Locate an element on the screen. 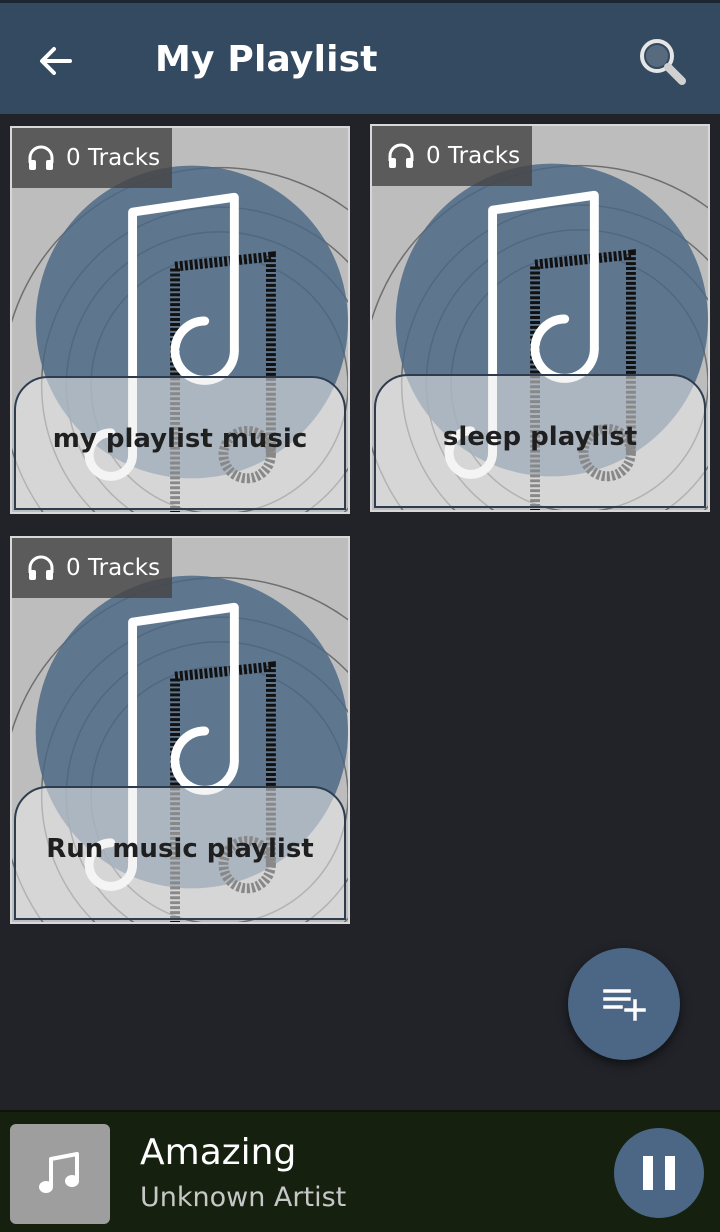  playlist-name: my playlist music is located at coordinates (180, 439).